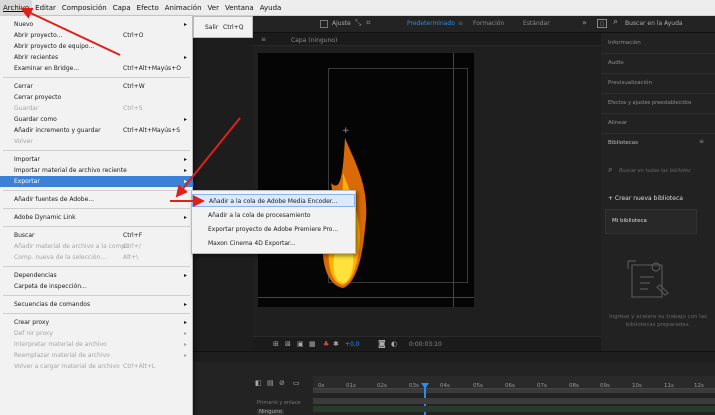  What do you see at coordinates (139, 366) in the screenshot?
I see `menu-item-shortcut: Ctrl+Alt+L` at bounding box center [139, 366].